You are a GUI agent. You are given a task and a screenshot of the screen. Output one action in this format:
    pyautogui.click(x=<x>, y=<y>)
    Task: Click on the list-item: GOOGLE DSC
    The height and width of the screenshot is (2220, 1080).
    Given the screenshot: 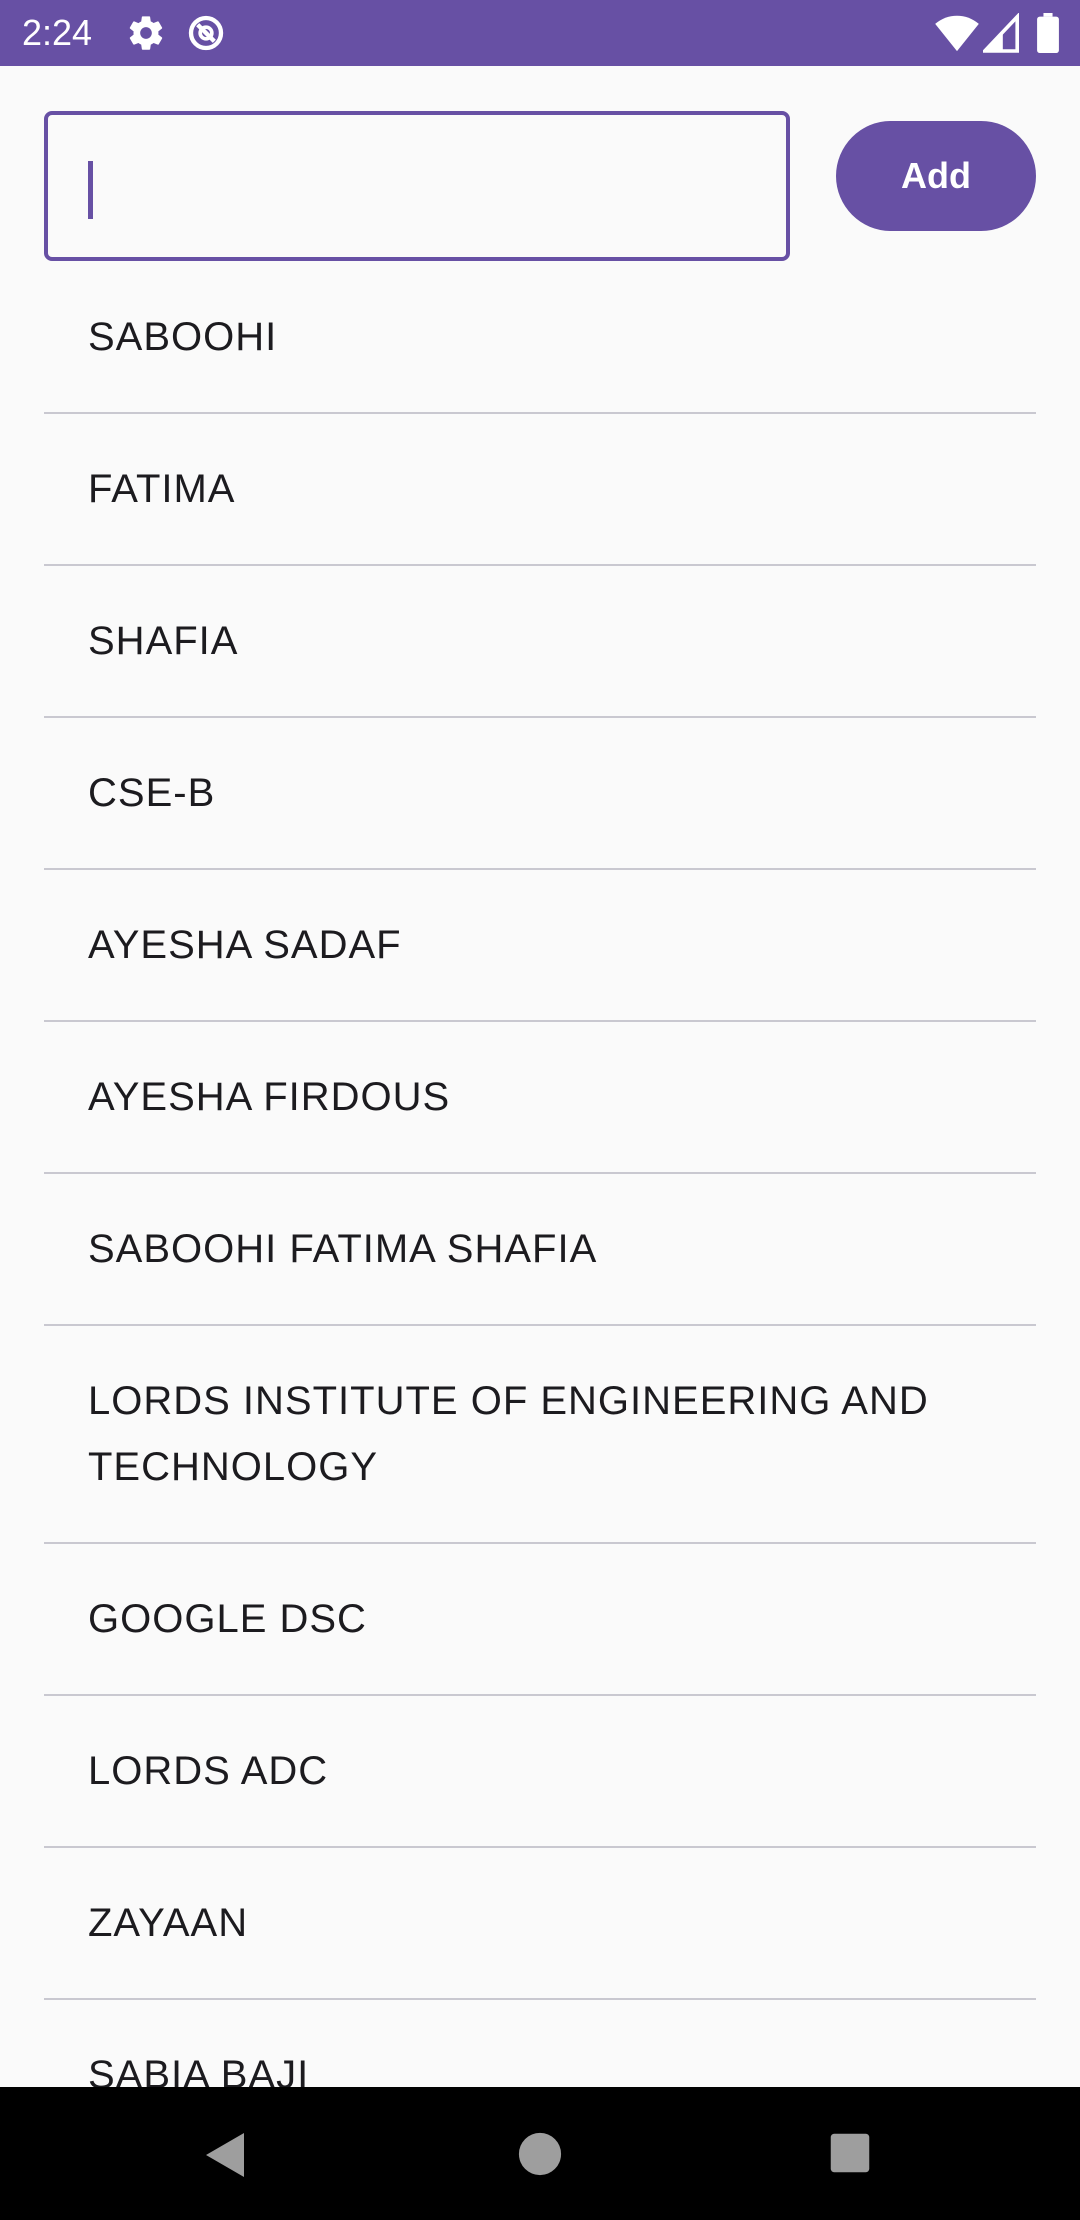 What is the action you would take?
    pyautogui.click(x=540, y=1620)
    